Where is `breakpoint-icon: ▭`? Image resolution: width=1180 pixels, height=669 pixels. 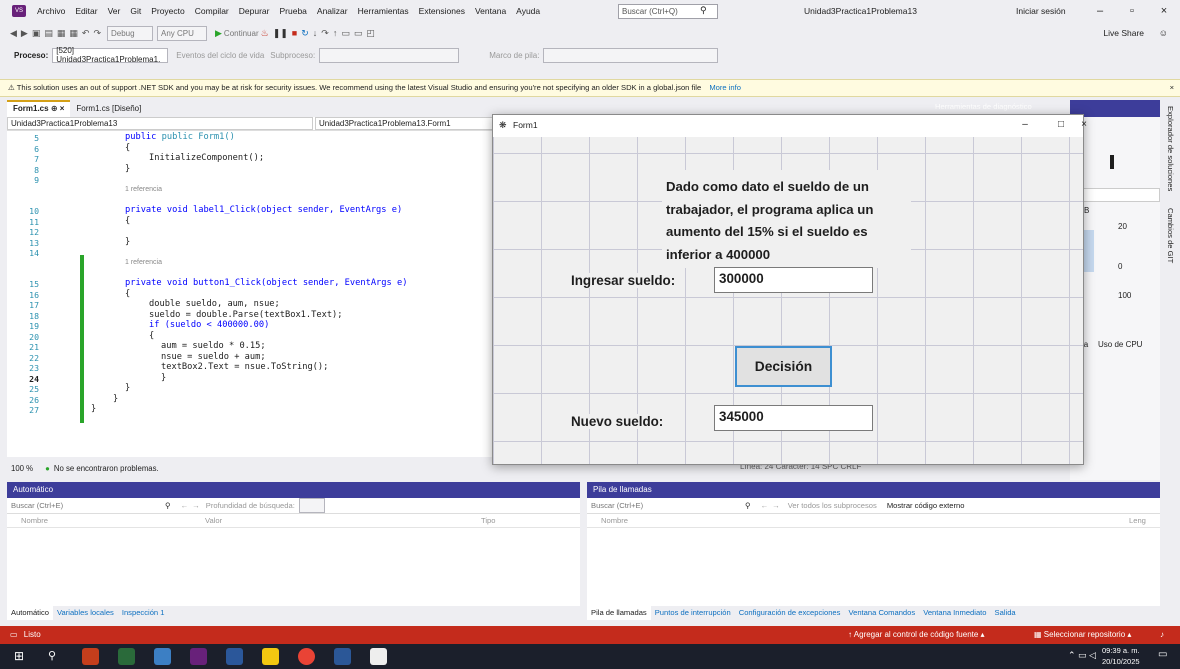 breakpoint-icon: ▭ is located at coordinates (358, 33).